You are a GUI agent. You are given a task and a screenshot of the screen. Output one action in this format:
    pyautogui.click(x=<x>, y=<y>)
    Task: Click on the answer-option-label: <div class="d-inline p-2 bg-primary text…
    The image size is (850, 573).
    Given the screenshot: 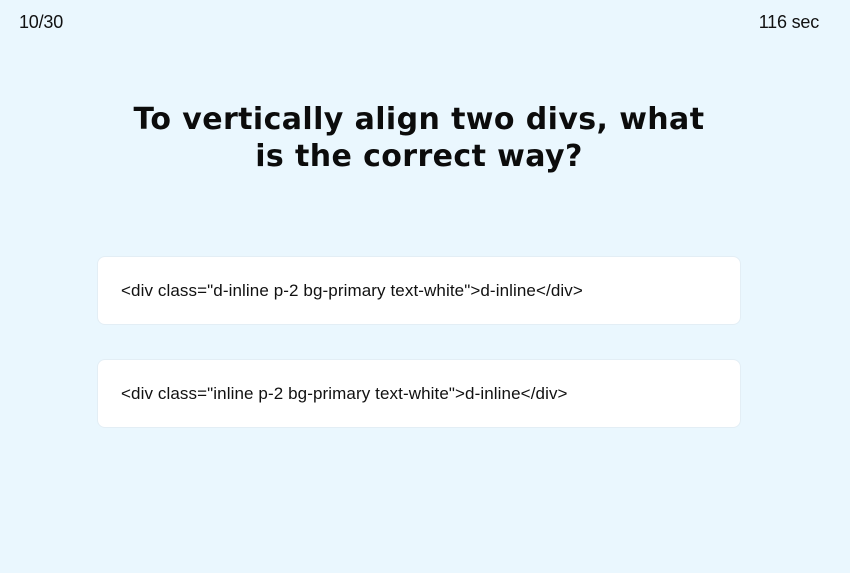 What is the action you would take?
    pyautogui.click(x=352, y=290)
    